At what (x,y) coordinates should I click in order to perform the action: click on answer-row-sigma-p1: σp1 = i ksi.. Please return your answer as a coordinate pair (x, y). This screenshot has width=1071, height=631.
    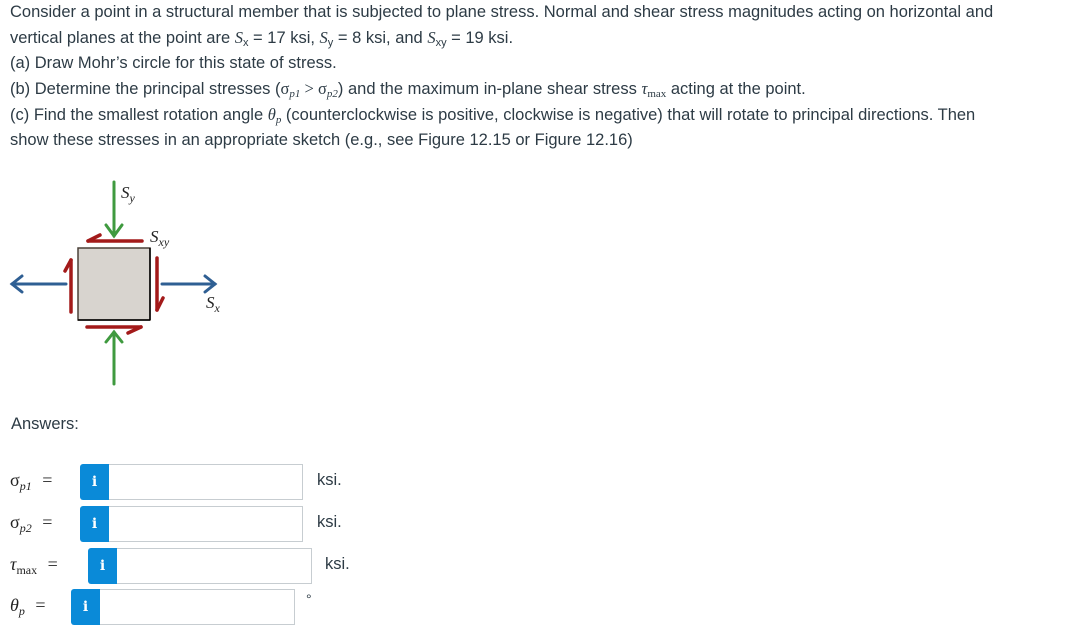
    Looking at the image, I should click on (180, 482).